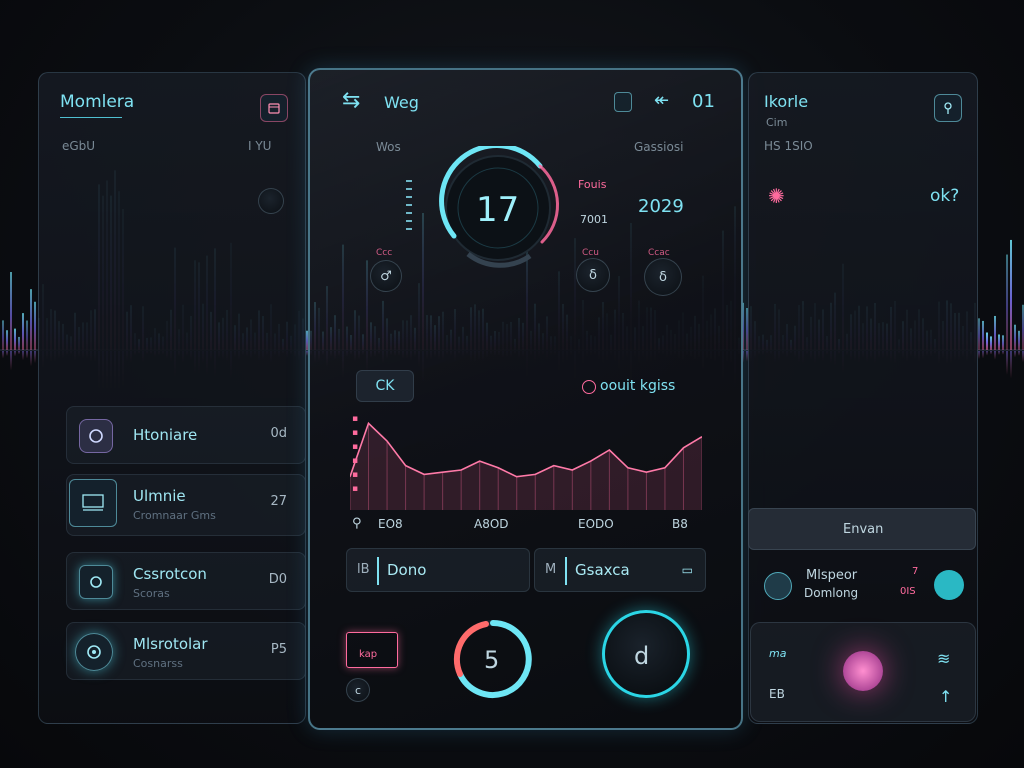 Image resolution: width=1024 pixels, height=768 pixels. What do you see at coordinates (551, 569) in the screenshot?
I see `field-prefix: M` at bounding box center [551, 569].